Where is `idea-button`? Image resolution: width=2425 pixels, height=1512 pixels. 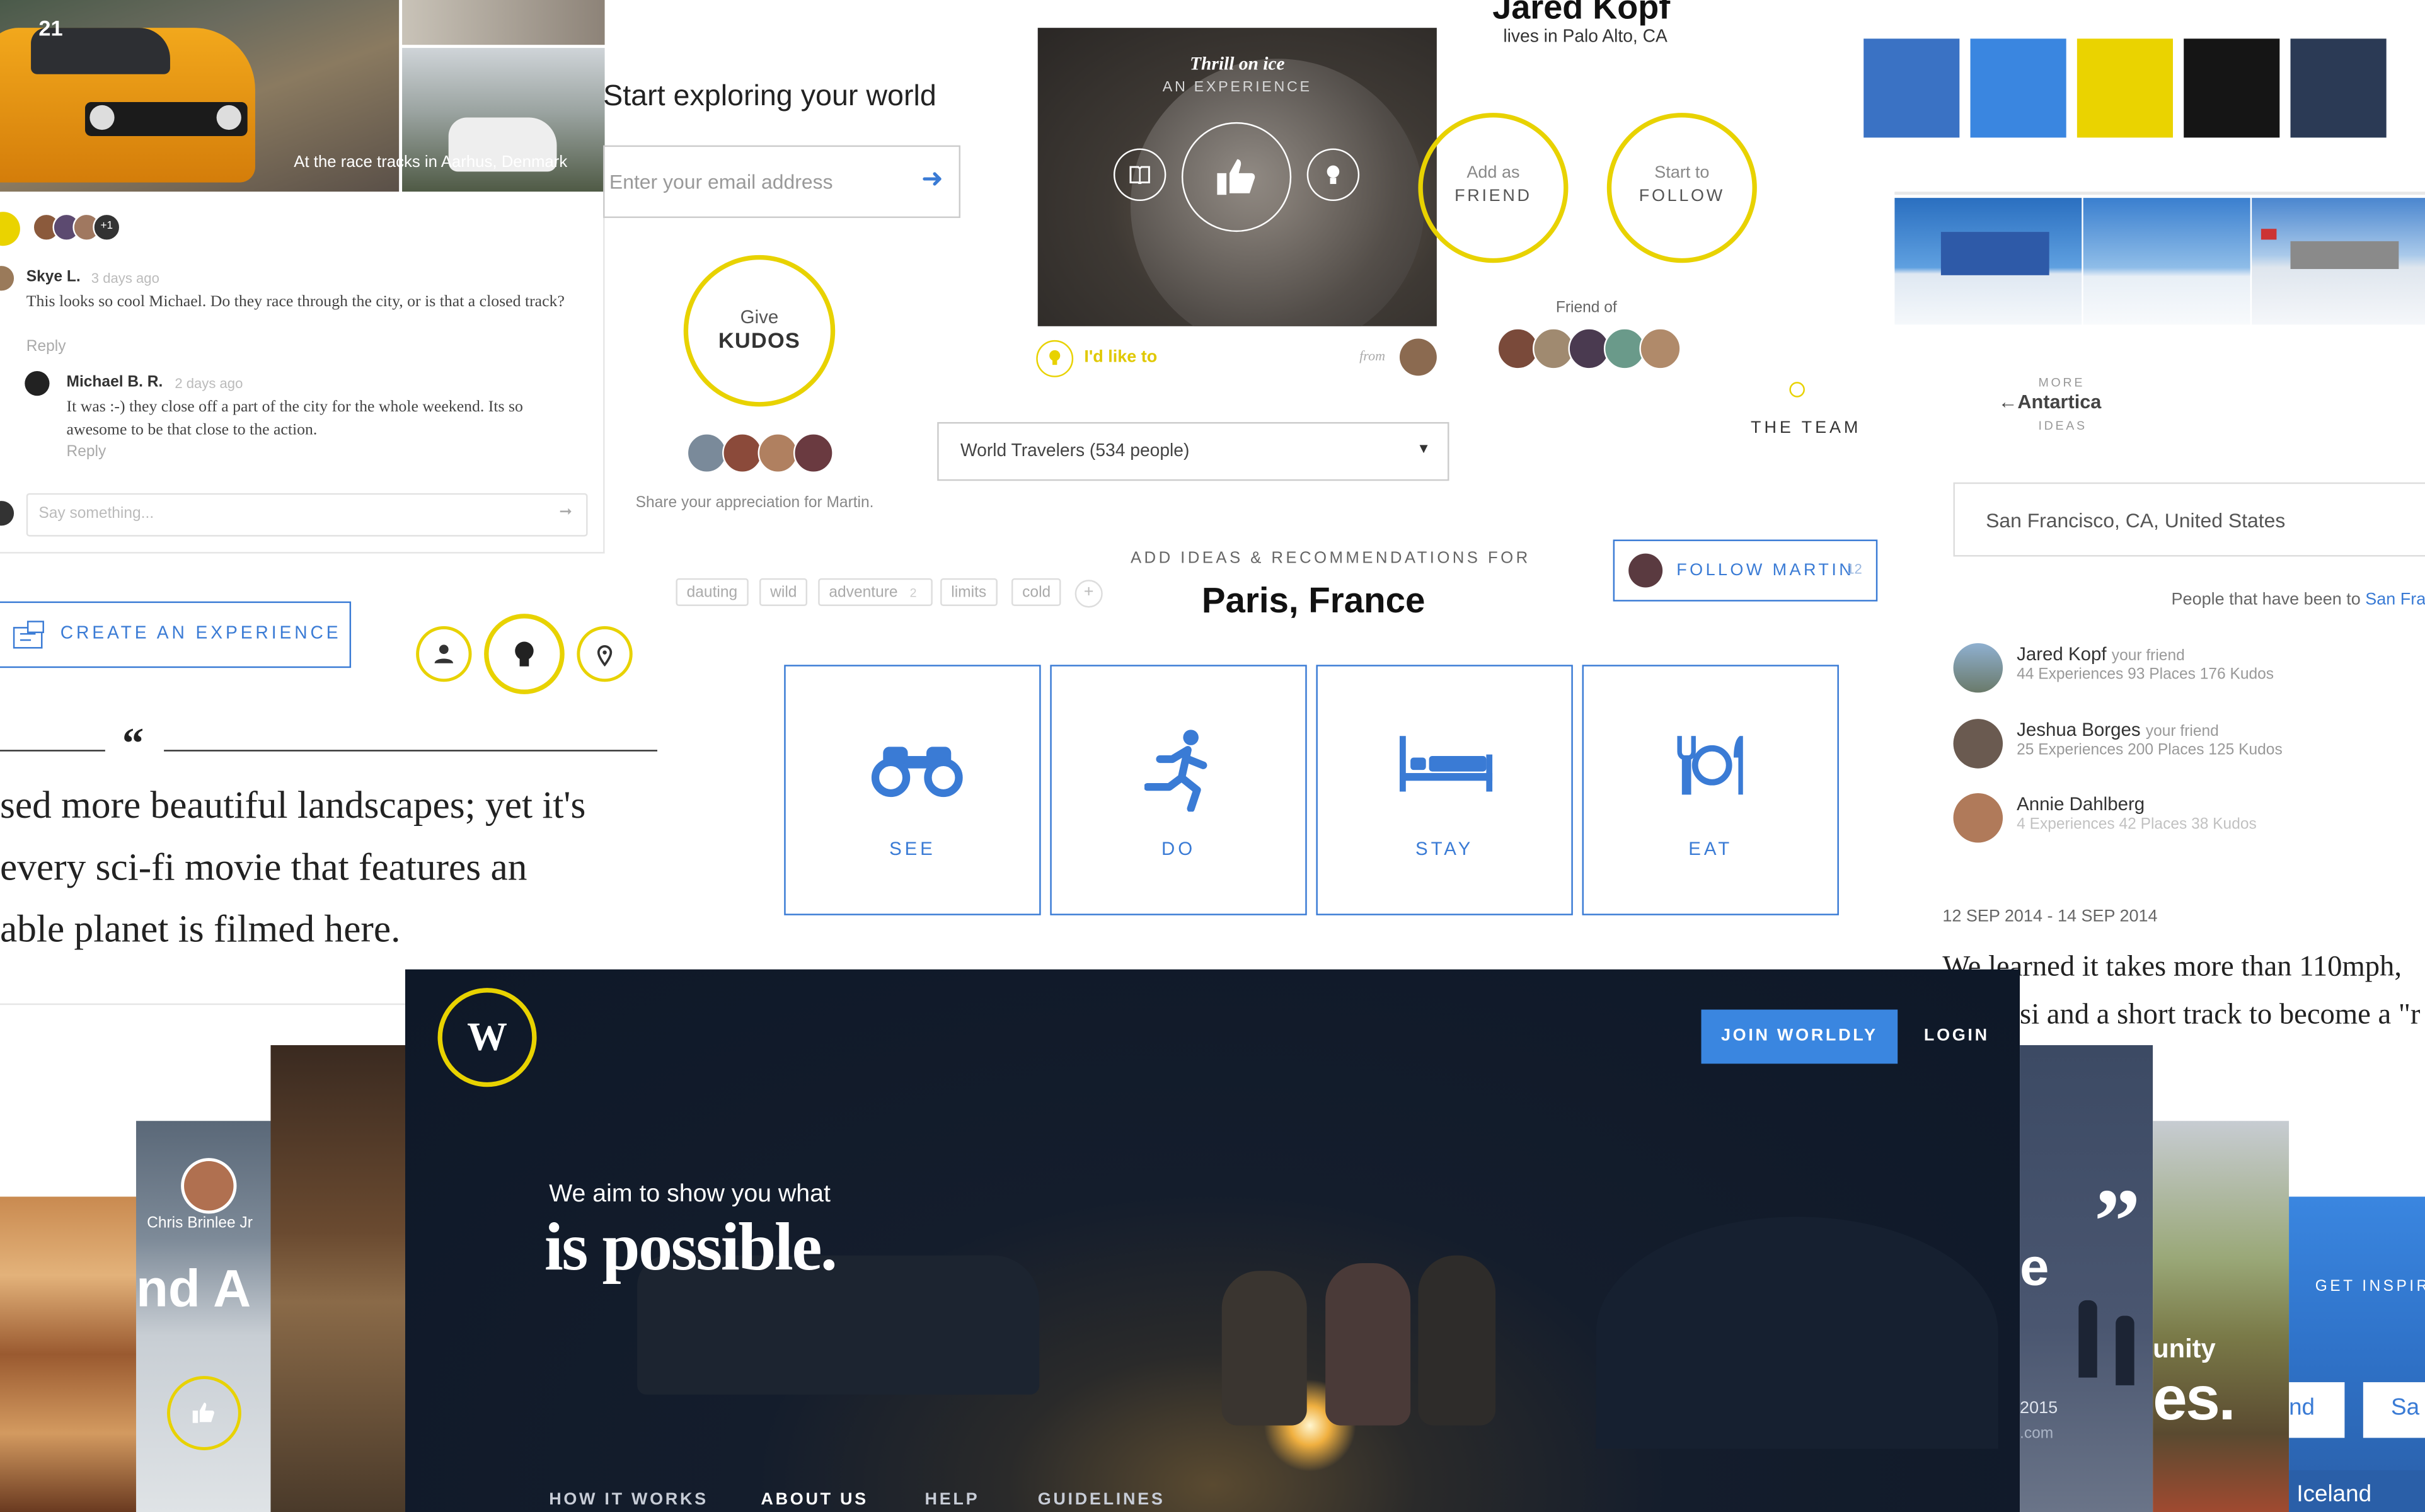 idea-button is located at coordinates (1333, 175).